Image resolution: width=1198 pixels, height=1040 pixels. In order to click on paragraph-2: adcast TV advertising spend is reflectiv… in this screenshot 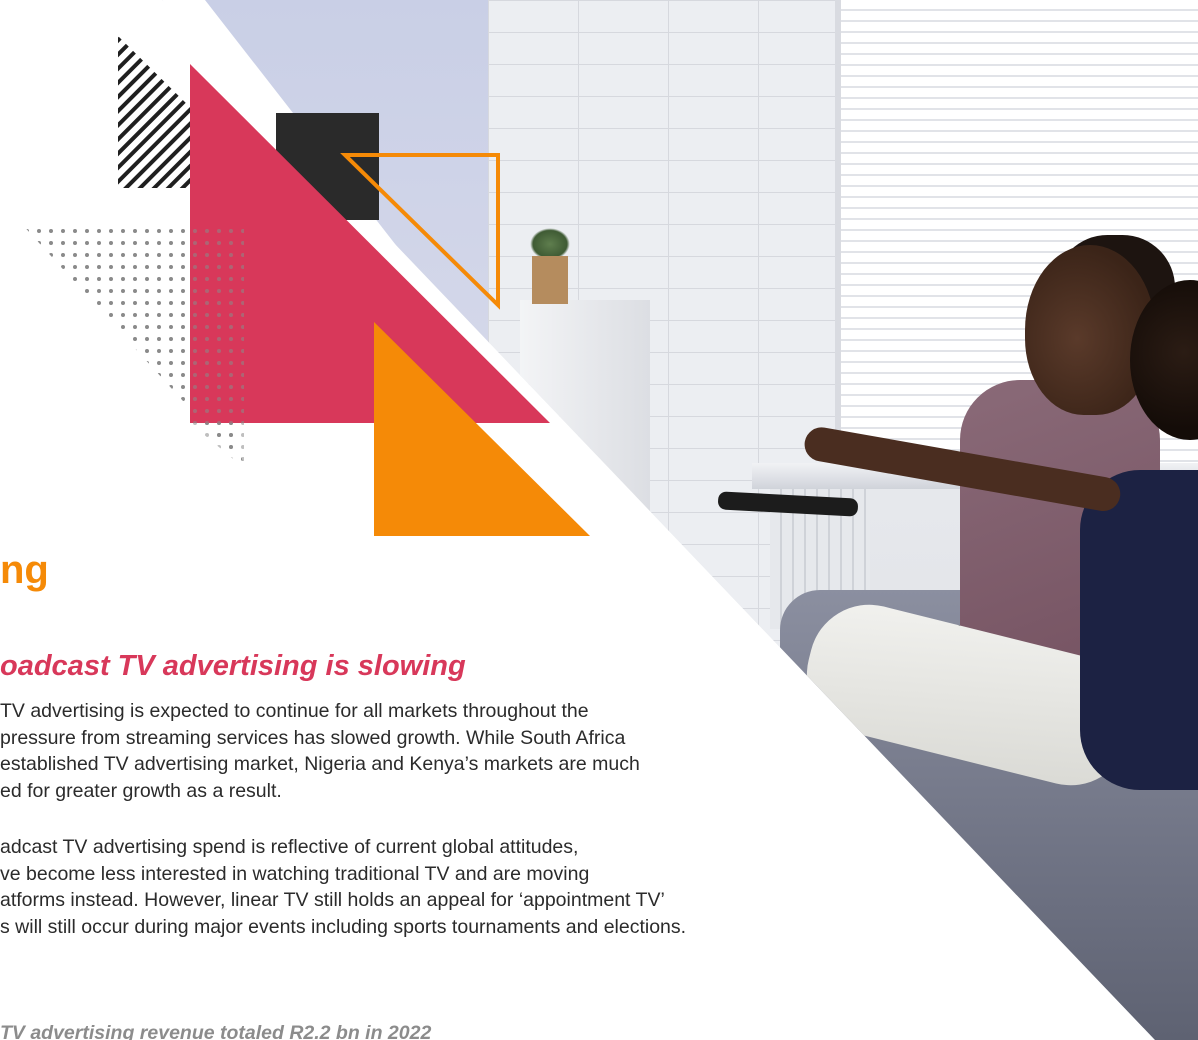, I will do `click(343, 887)`.